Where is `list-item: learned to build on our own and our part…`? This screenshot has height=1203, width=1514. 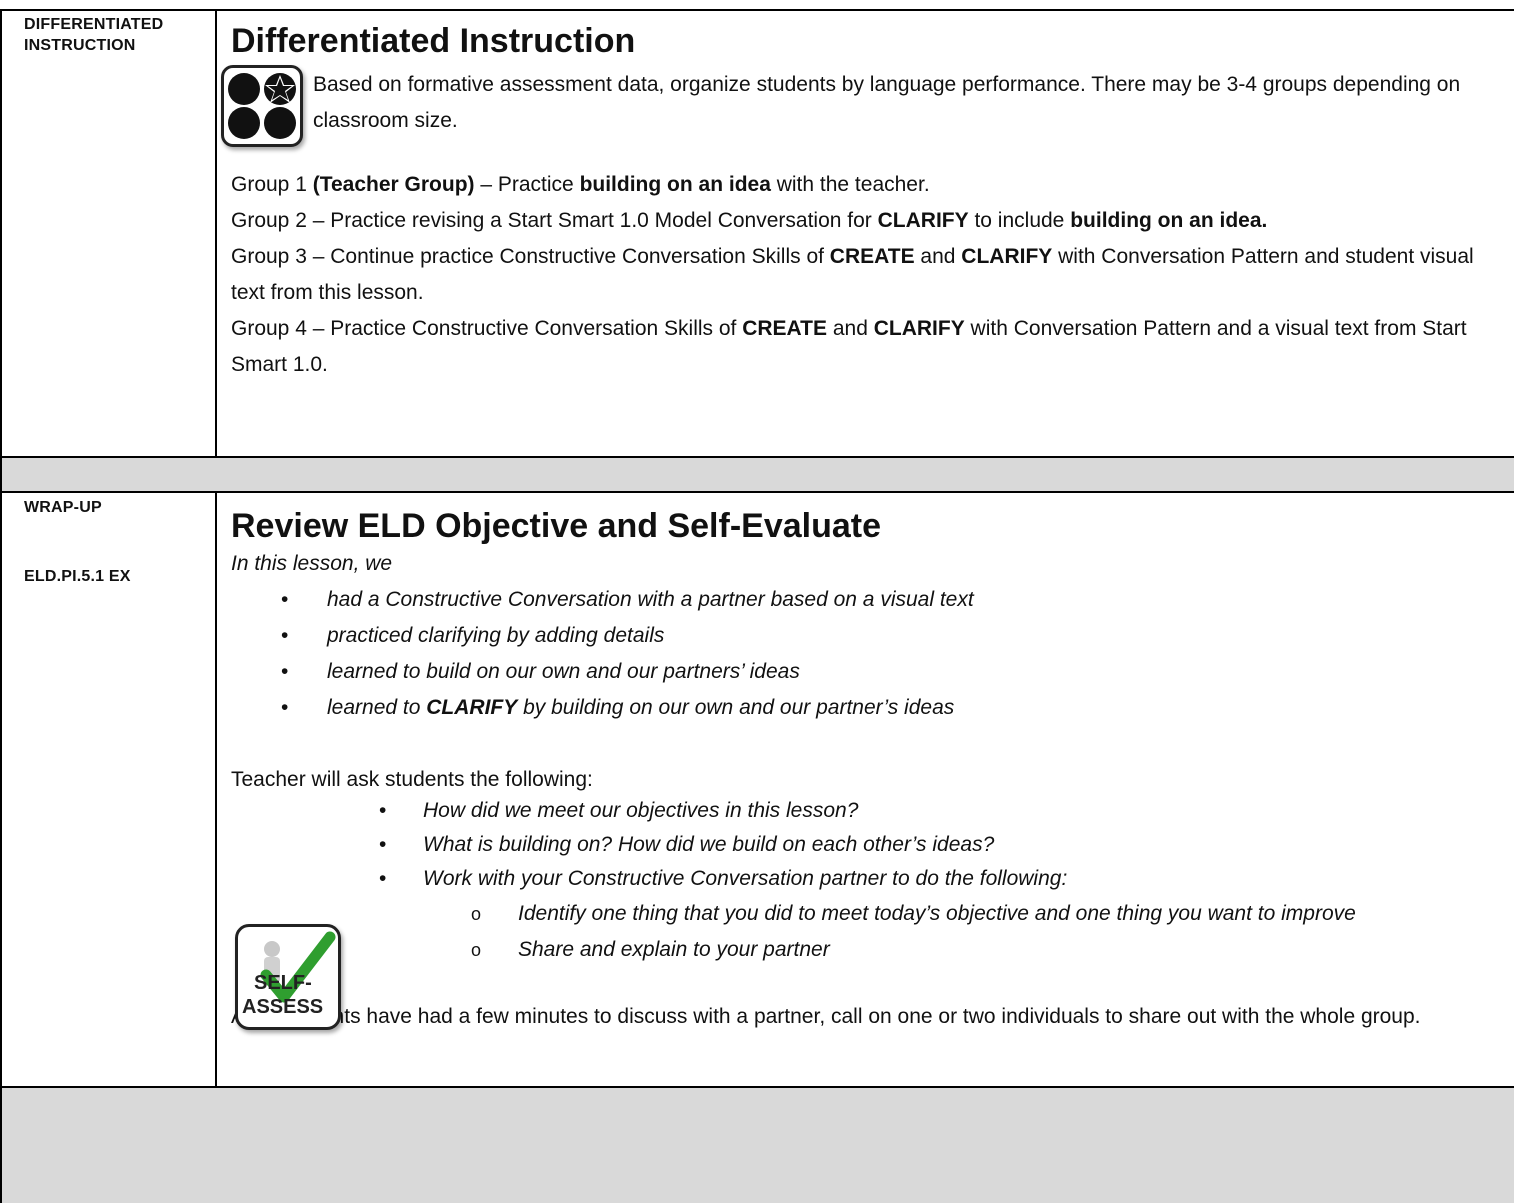
list-item: learned to build on our own and our part… is located at coordinates (868, 672).